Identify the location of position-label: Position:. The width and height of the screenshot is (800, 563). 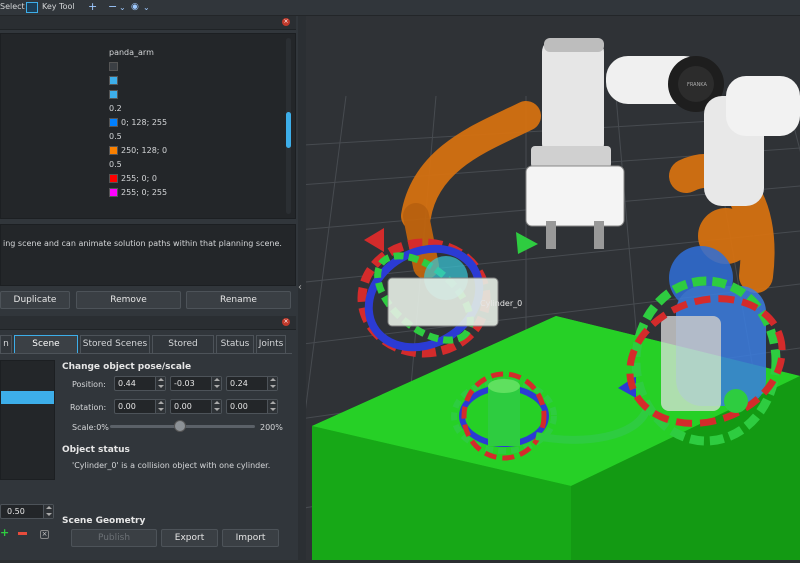
(89, 384).